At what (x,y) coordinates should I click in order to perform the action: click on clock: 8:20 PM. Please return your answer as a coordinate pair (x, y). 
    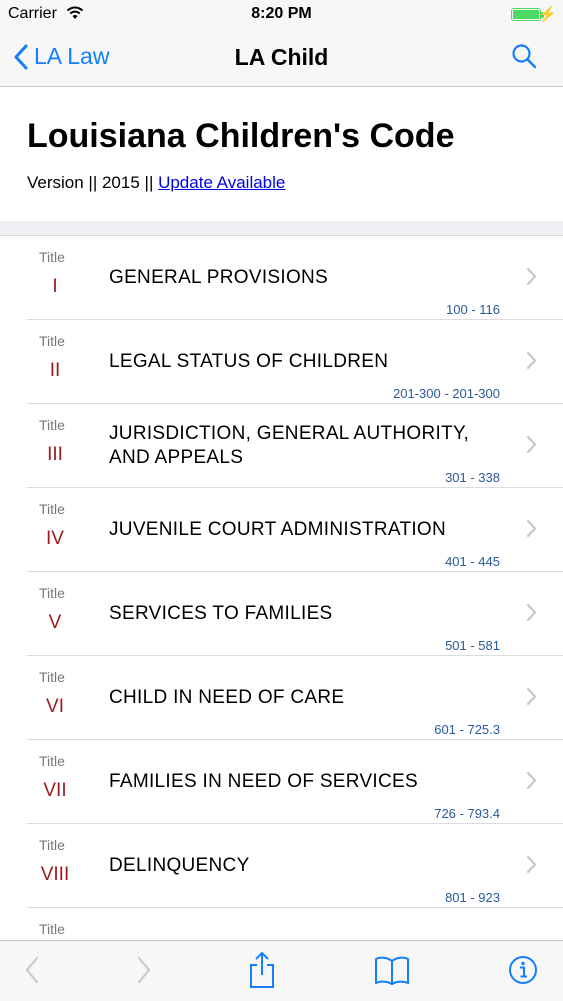
    Looking at the image, I should click on (281, 13).